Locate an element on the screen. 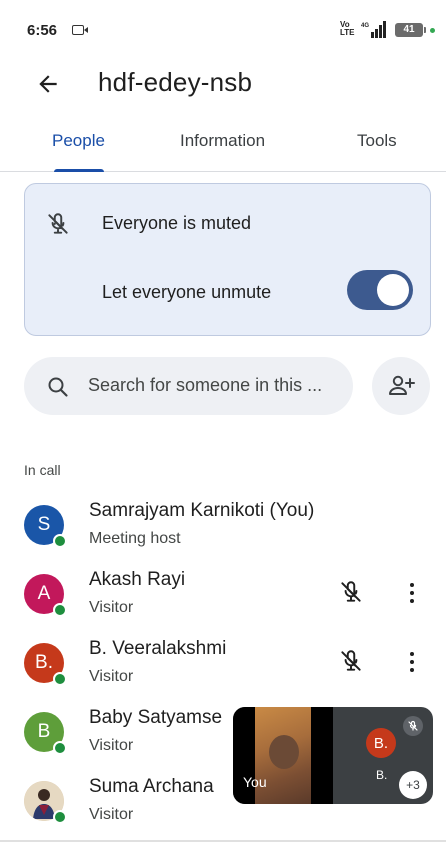  in-call-heading: In call is located at coordinates (42, 470).